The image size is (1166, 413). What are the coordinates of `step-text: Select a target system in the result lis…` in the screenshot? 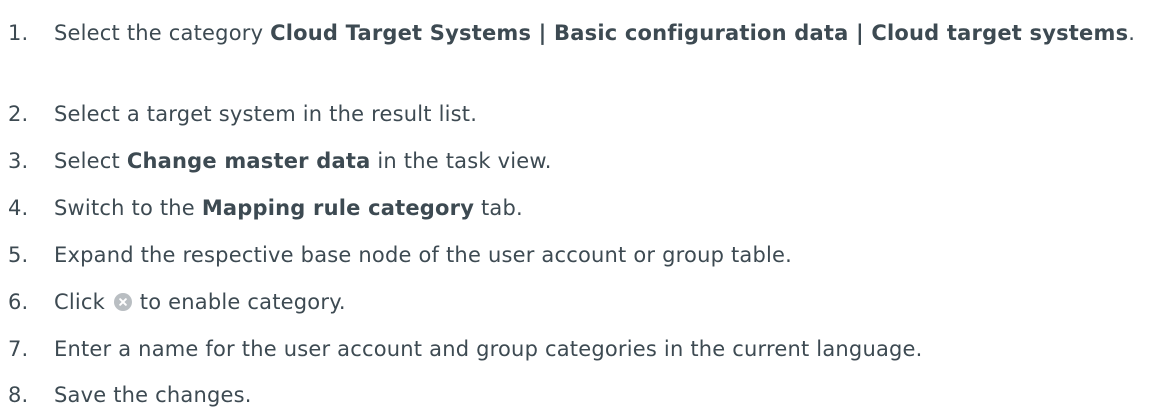 It's located at (266, 114).